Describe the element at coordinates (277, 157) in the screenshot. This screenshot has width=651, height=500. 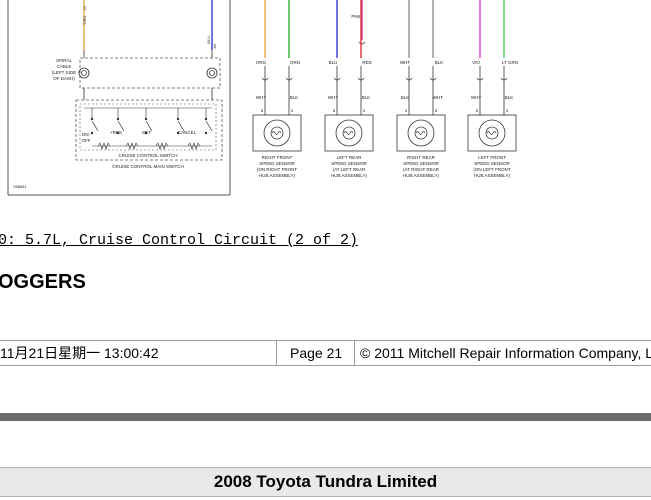
I see `sensor-label: RIGHT FRONT` at that location.